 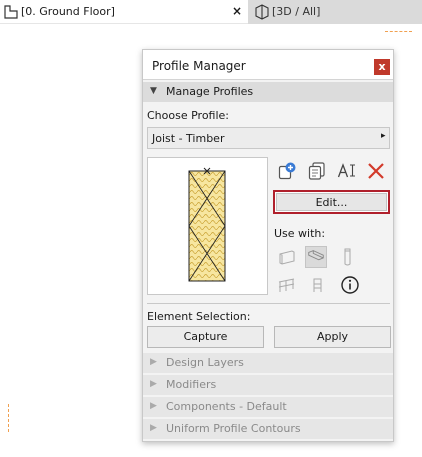 I want to click on tab-label: [3D / All], so click(x=296, y=11).